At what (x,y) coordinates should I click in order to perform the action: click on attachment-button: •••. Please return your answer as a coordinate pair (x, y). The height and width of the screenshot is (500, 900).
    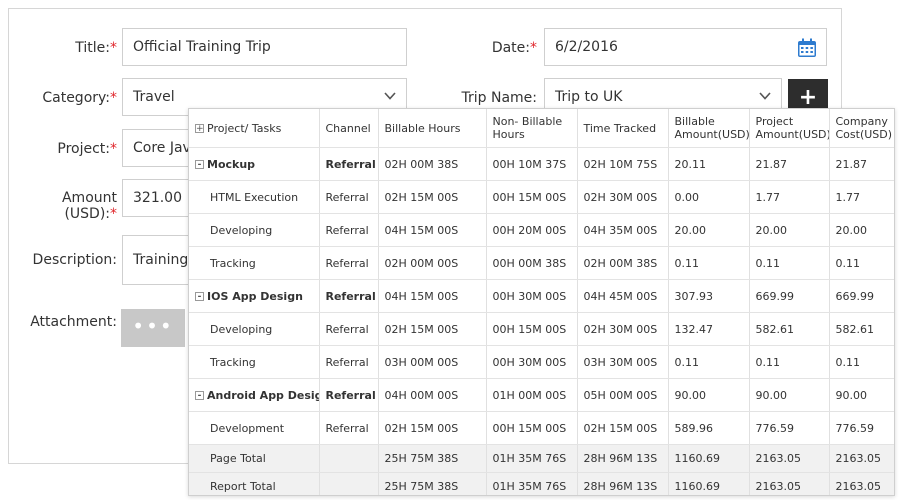
    Looking at the image, I should click on (153, 328).